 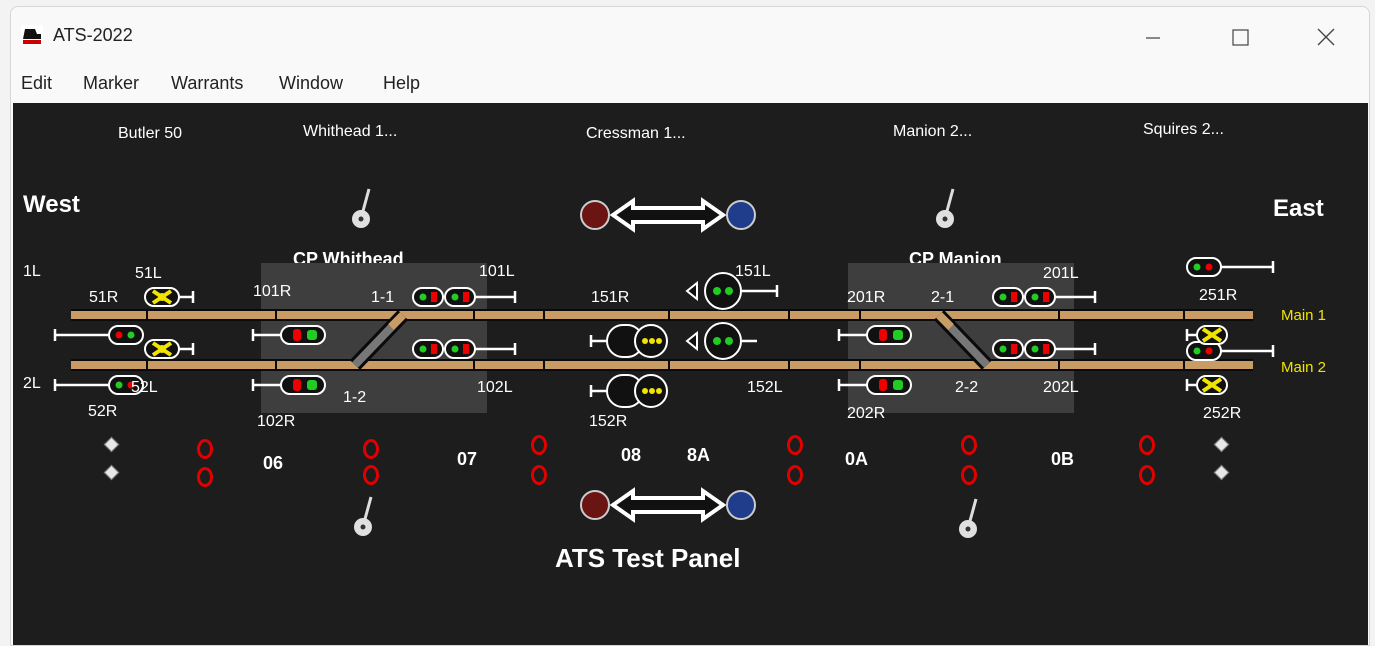 I want to click on signal-label: 152R, so click(x=608, y=421).